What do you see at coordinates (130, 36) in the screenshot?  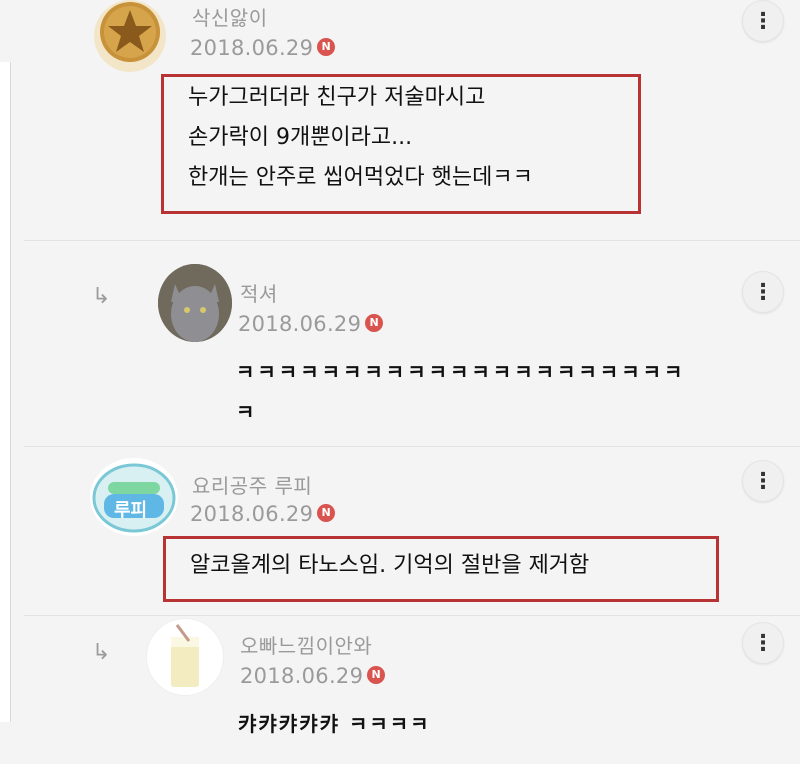 I see `avatar-star-cookie-icon` at bounding box center [130, 36].